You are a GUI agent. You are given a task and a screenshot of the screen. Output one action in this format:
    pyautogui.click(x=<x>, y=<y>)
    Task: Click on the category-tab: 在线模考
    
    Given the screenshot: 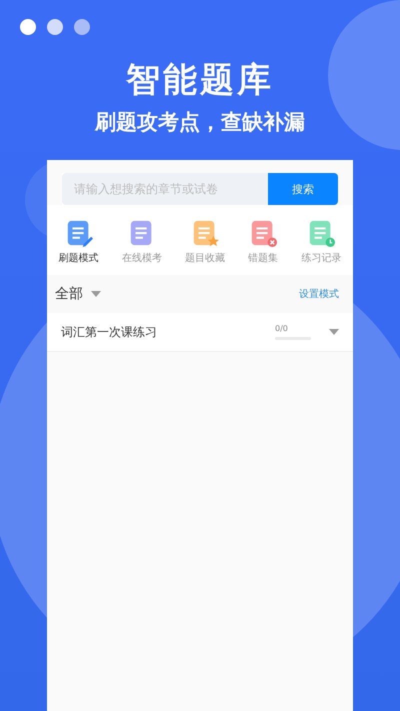 What is the action you would take?
    pyautogui.click(x=142, y=242)
    